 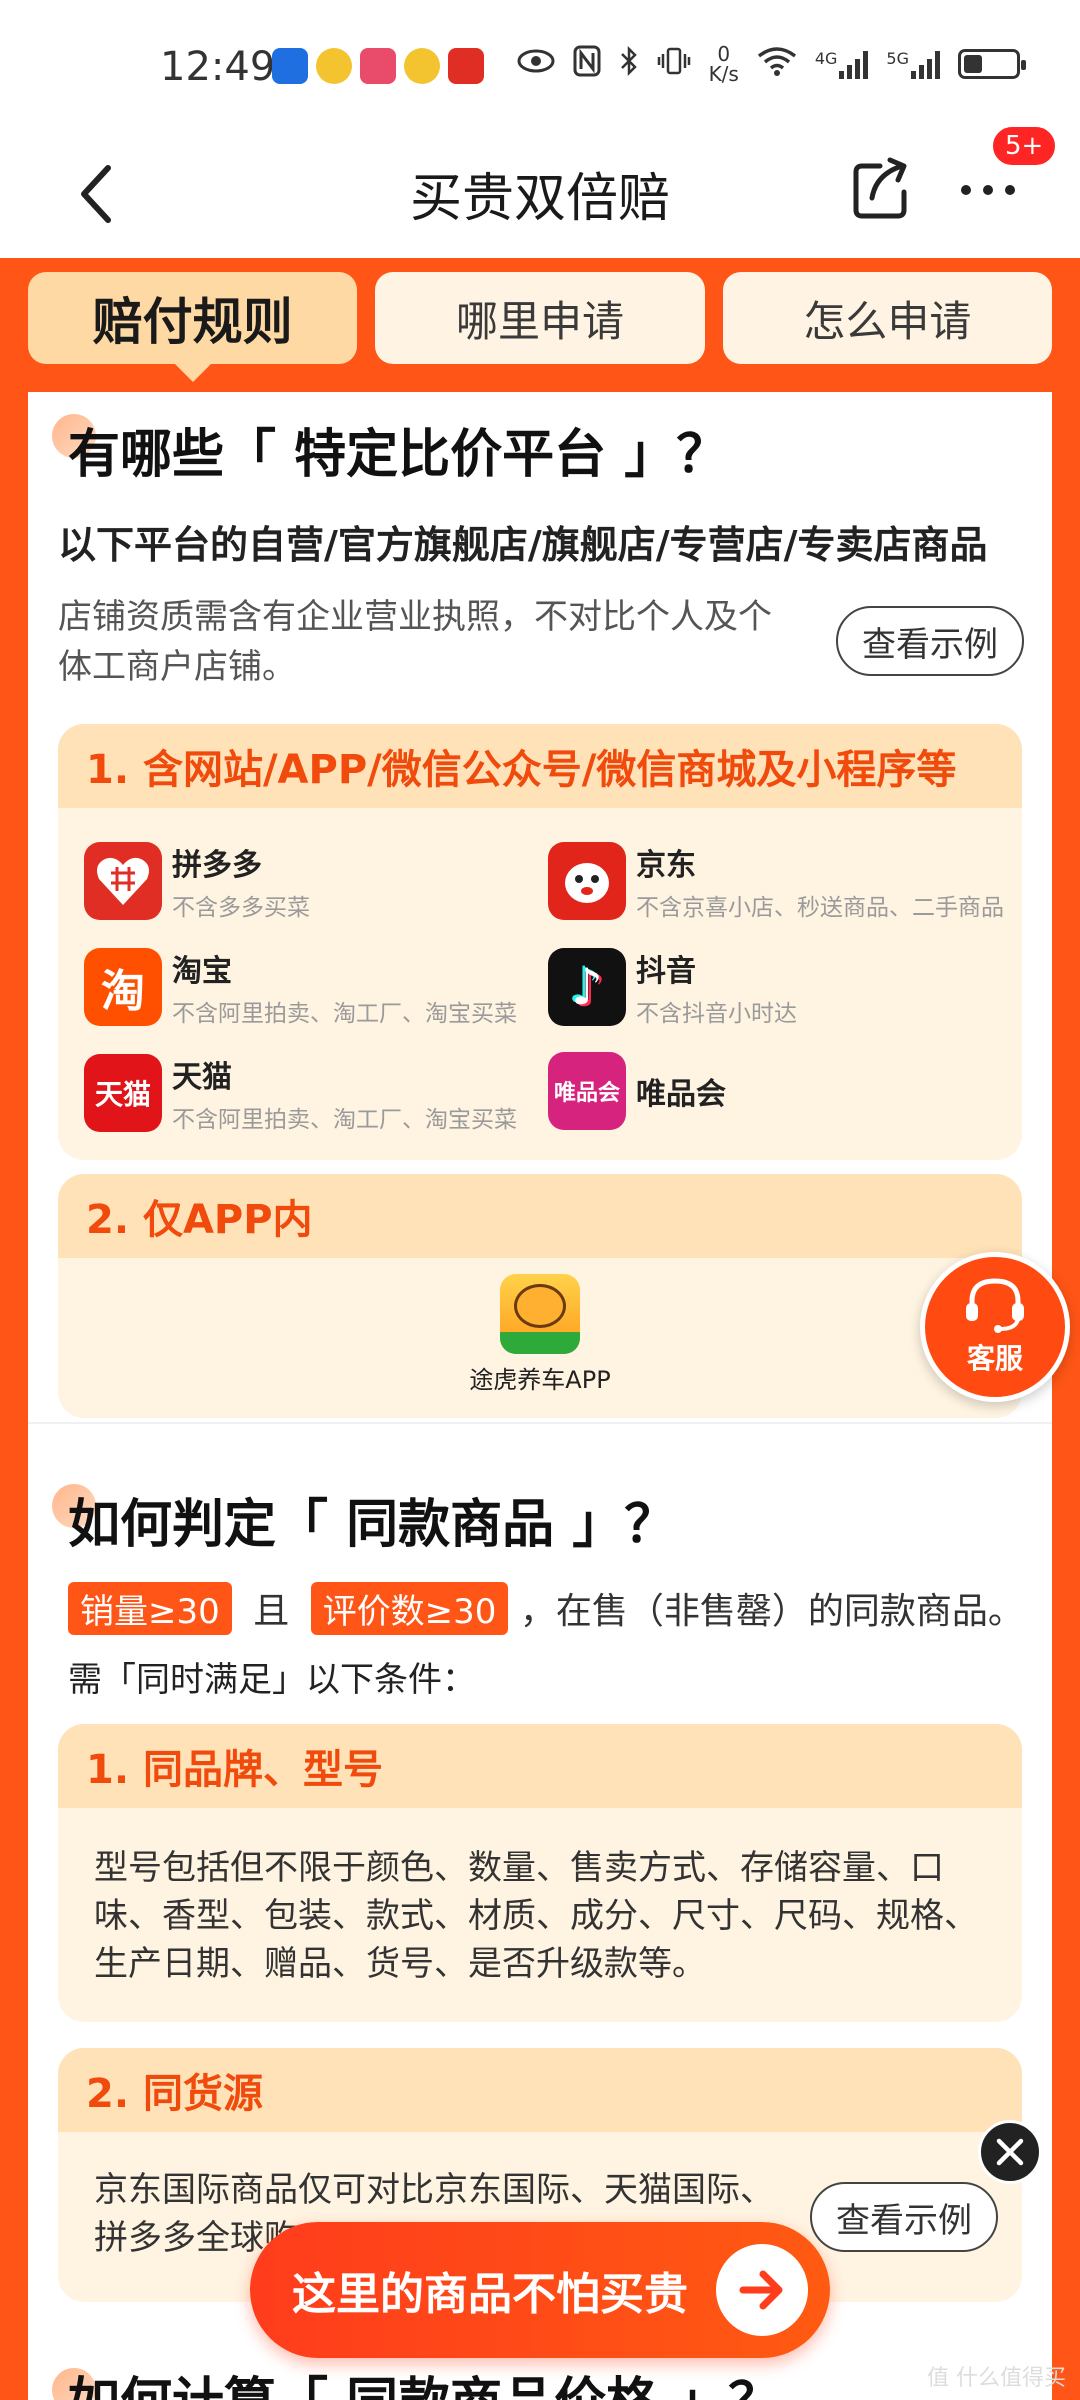 What do you see at coordinates (776, 881) in the screenshot?
I see `platform-item-jd: 京东 不含京喜小店、秒送商品、二手商品` at bounding box center [776, 881].